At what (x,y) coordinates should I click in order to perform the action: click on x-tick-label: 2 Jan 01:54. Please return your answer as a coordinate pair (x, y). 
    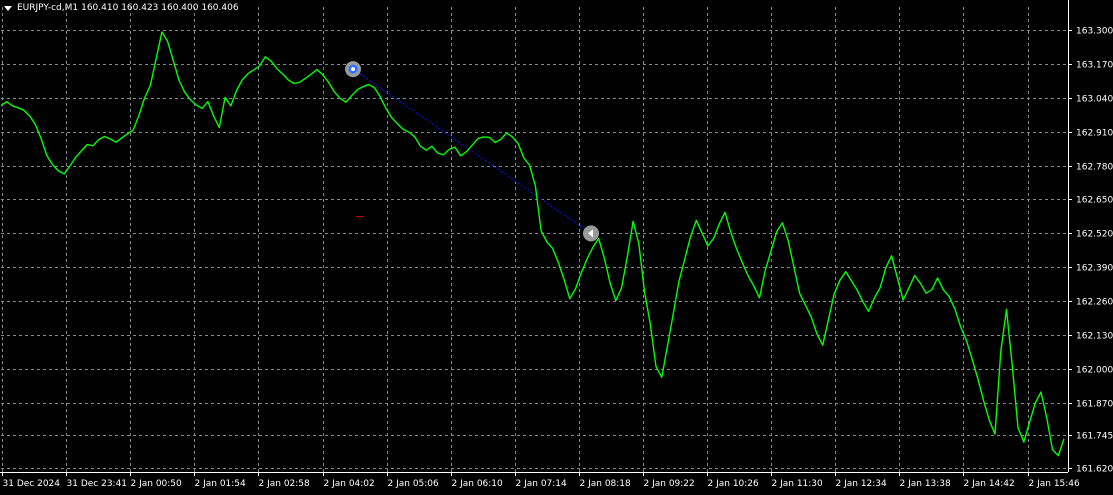
    Looking at the image, I should click on (221, 484).